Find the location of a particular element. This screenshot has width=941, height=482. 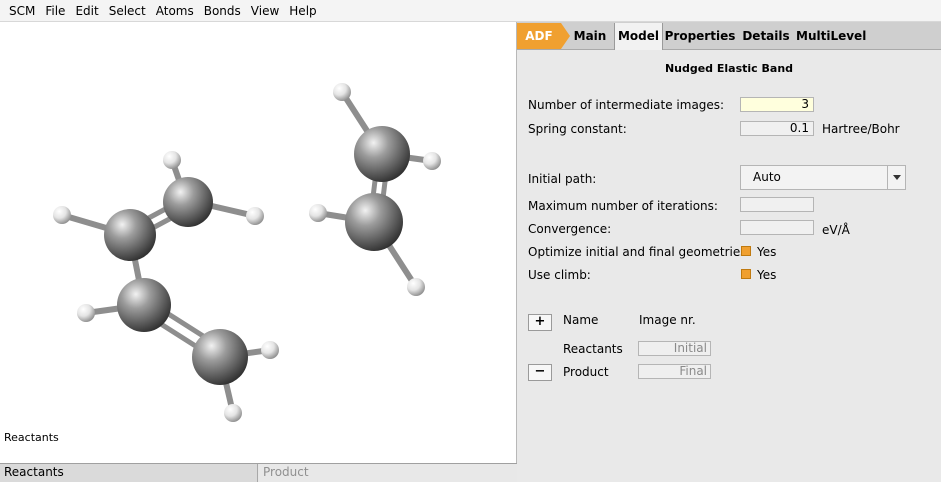

climb-value: Yes is located at coordinates (767, 275).